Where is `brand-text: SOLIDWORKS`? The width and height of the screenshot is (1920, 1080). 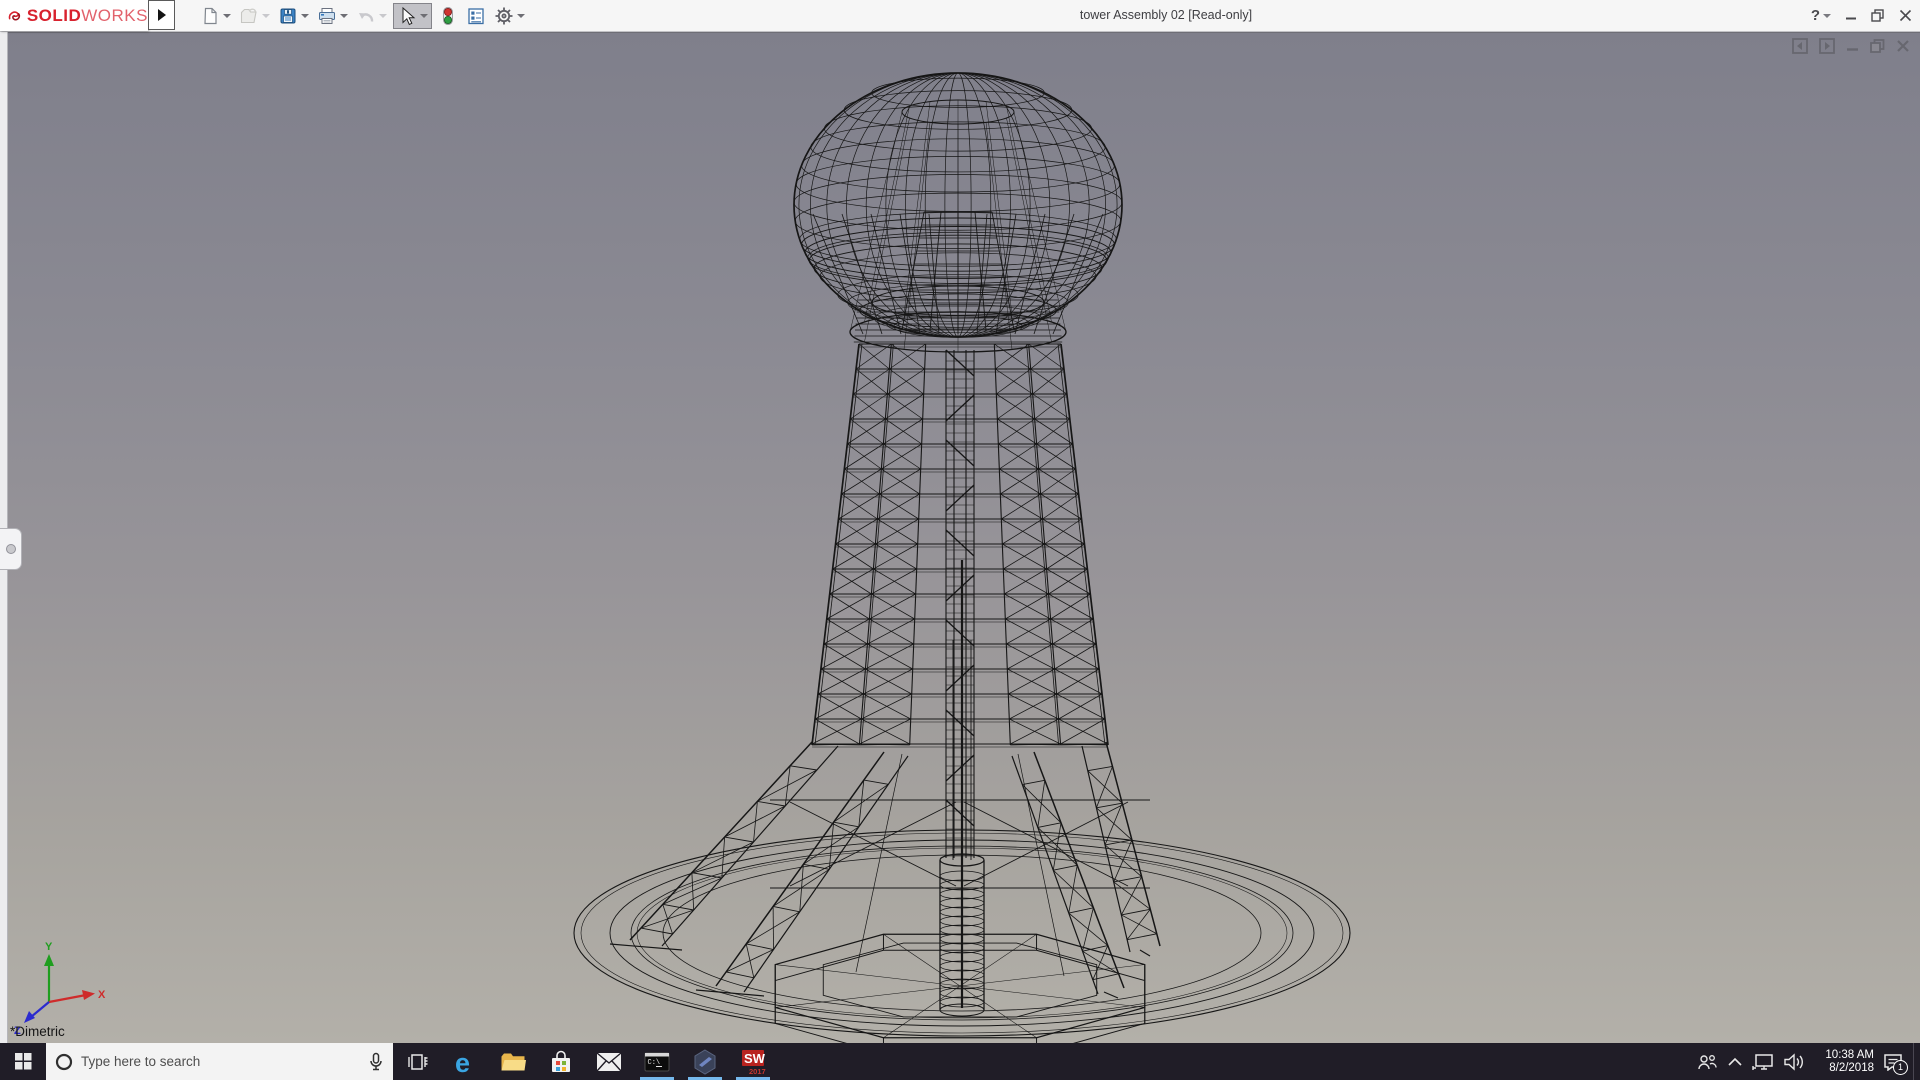 brand-text: SOLIDWORKS is located at coordinates (87, 15).